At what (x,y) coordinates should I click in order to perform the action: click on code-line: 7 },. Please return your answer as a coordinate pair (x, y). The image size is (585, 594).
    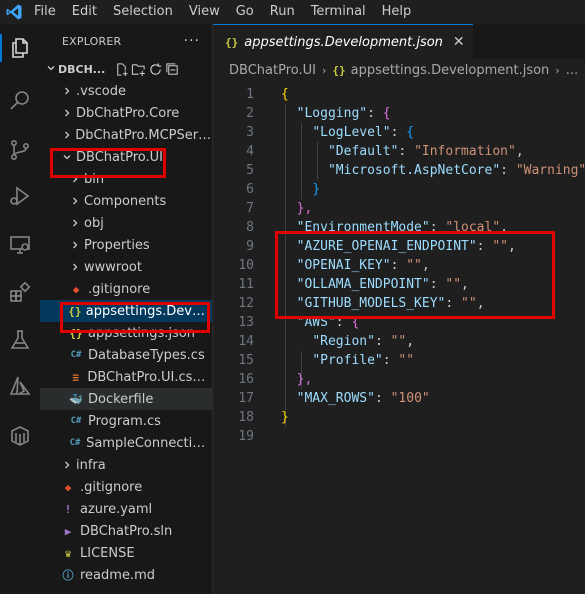
    Looking at the image, I should click on (399, 208).